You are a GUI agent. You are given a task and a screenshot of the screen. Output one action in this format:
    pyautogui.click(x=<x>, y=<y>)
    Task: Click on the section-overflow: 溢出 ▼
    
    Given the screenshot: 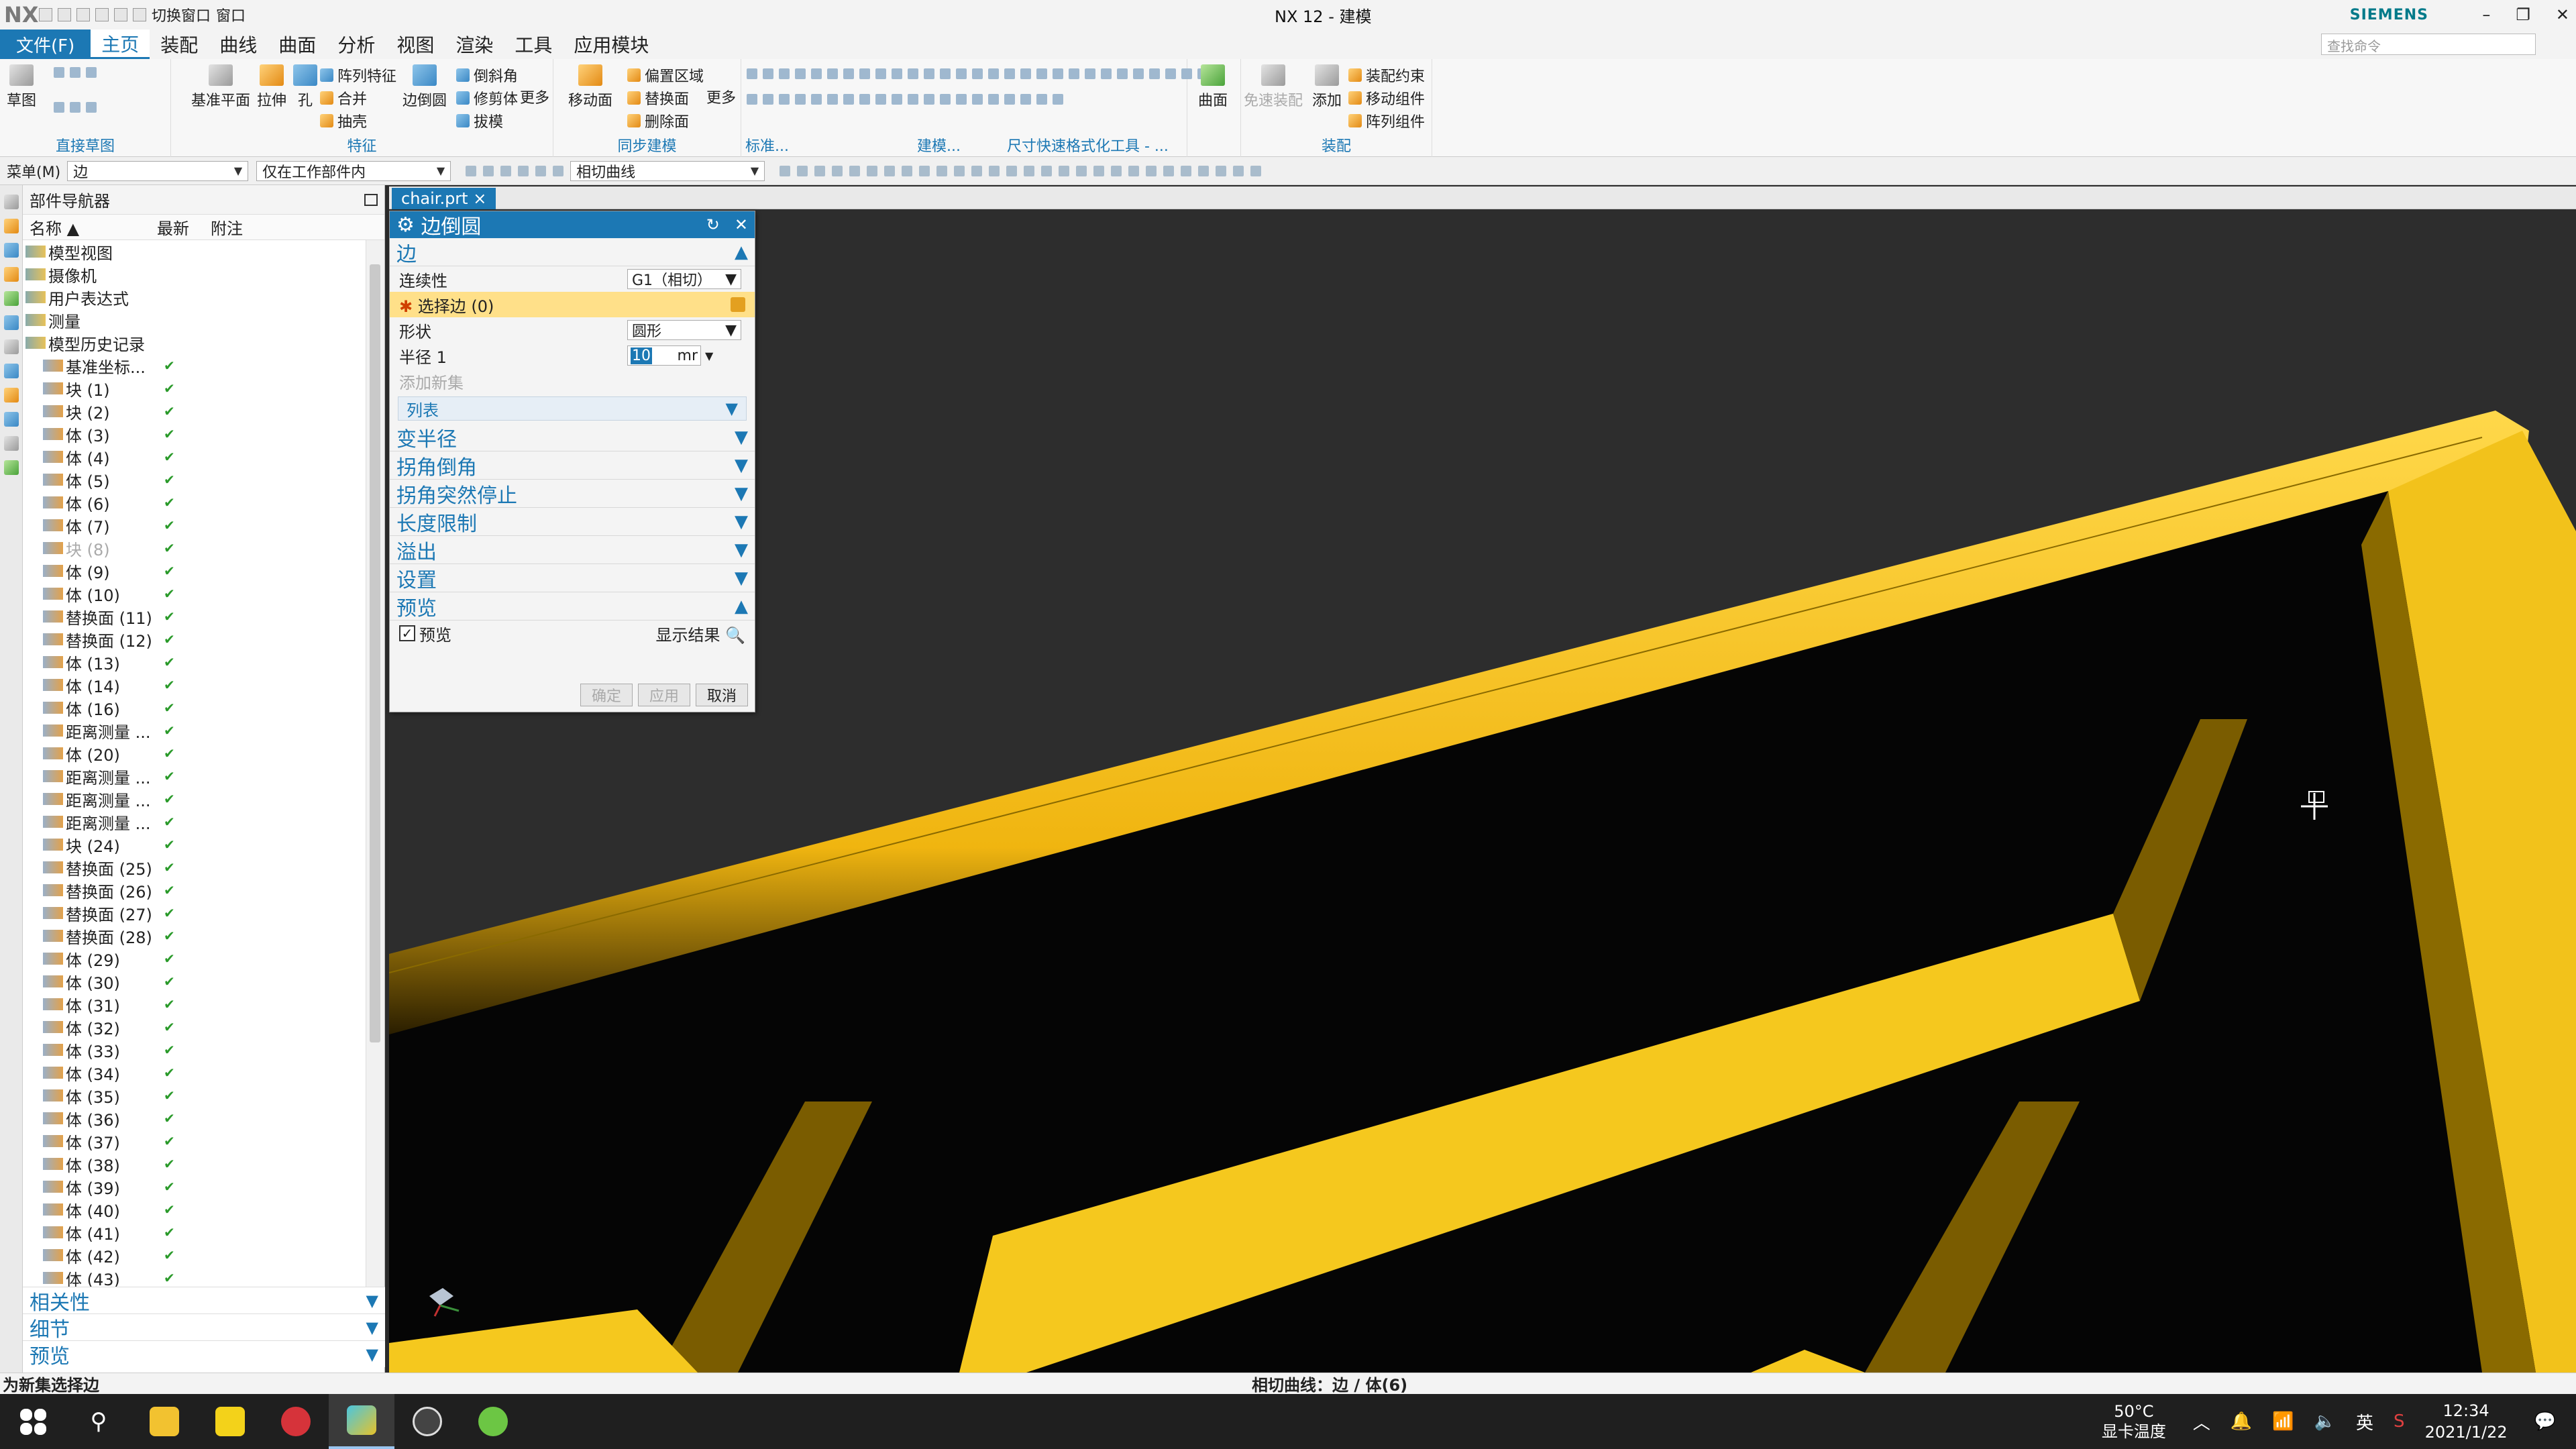 What is the action you would take?
    pyautogui.click(x=572, y=550)
    